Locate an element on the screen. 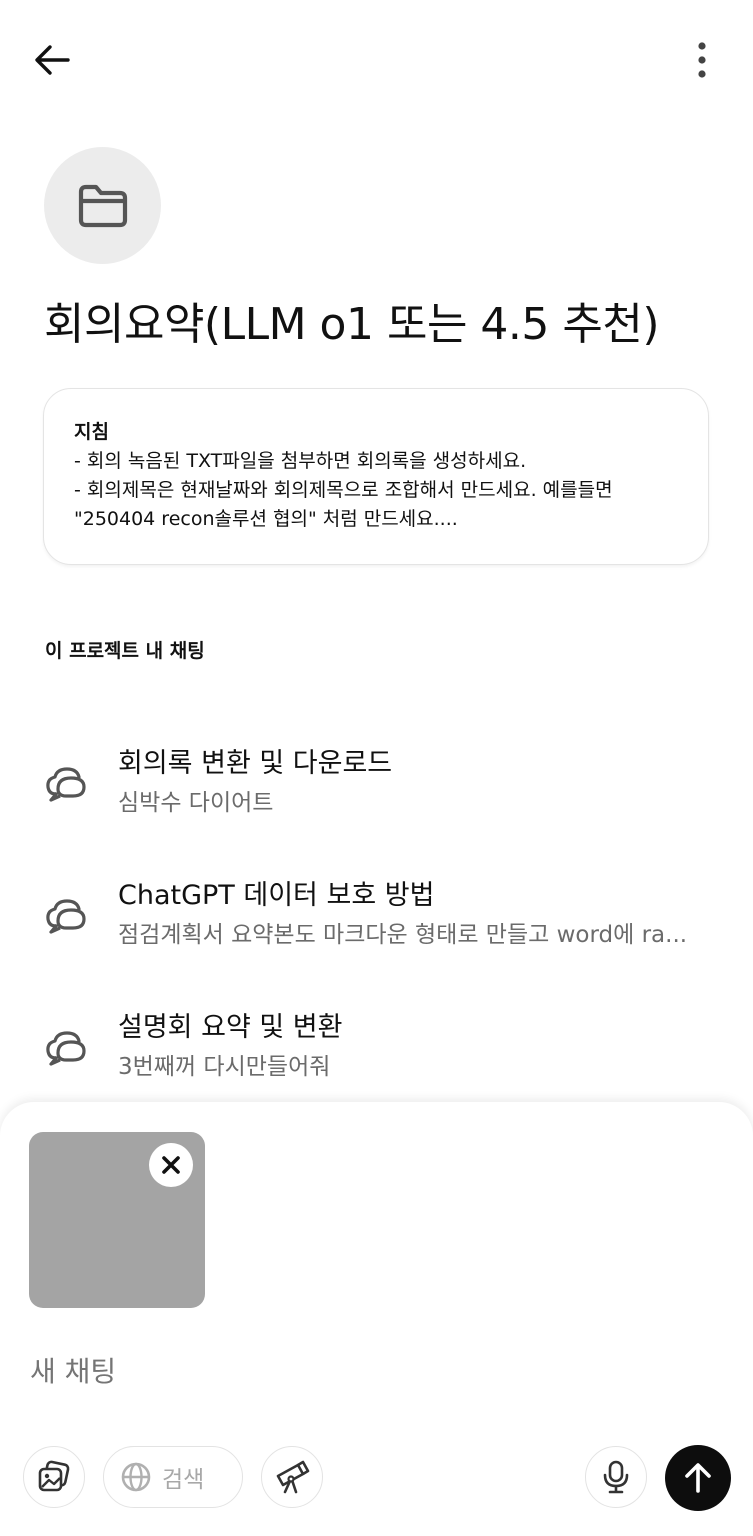  project-avatar is located at coordinates (102, 205).